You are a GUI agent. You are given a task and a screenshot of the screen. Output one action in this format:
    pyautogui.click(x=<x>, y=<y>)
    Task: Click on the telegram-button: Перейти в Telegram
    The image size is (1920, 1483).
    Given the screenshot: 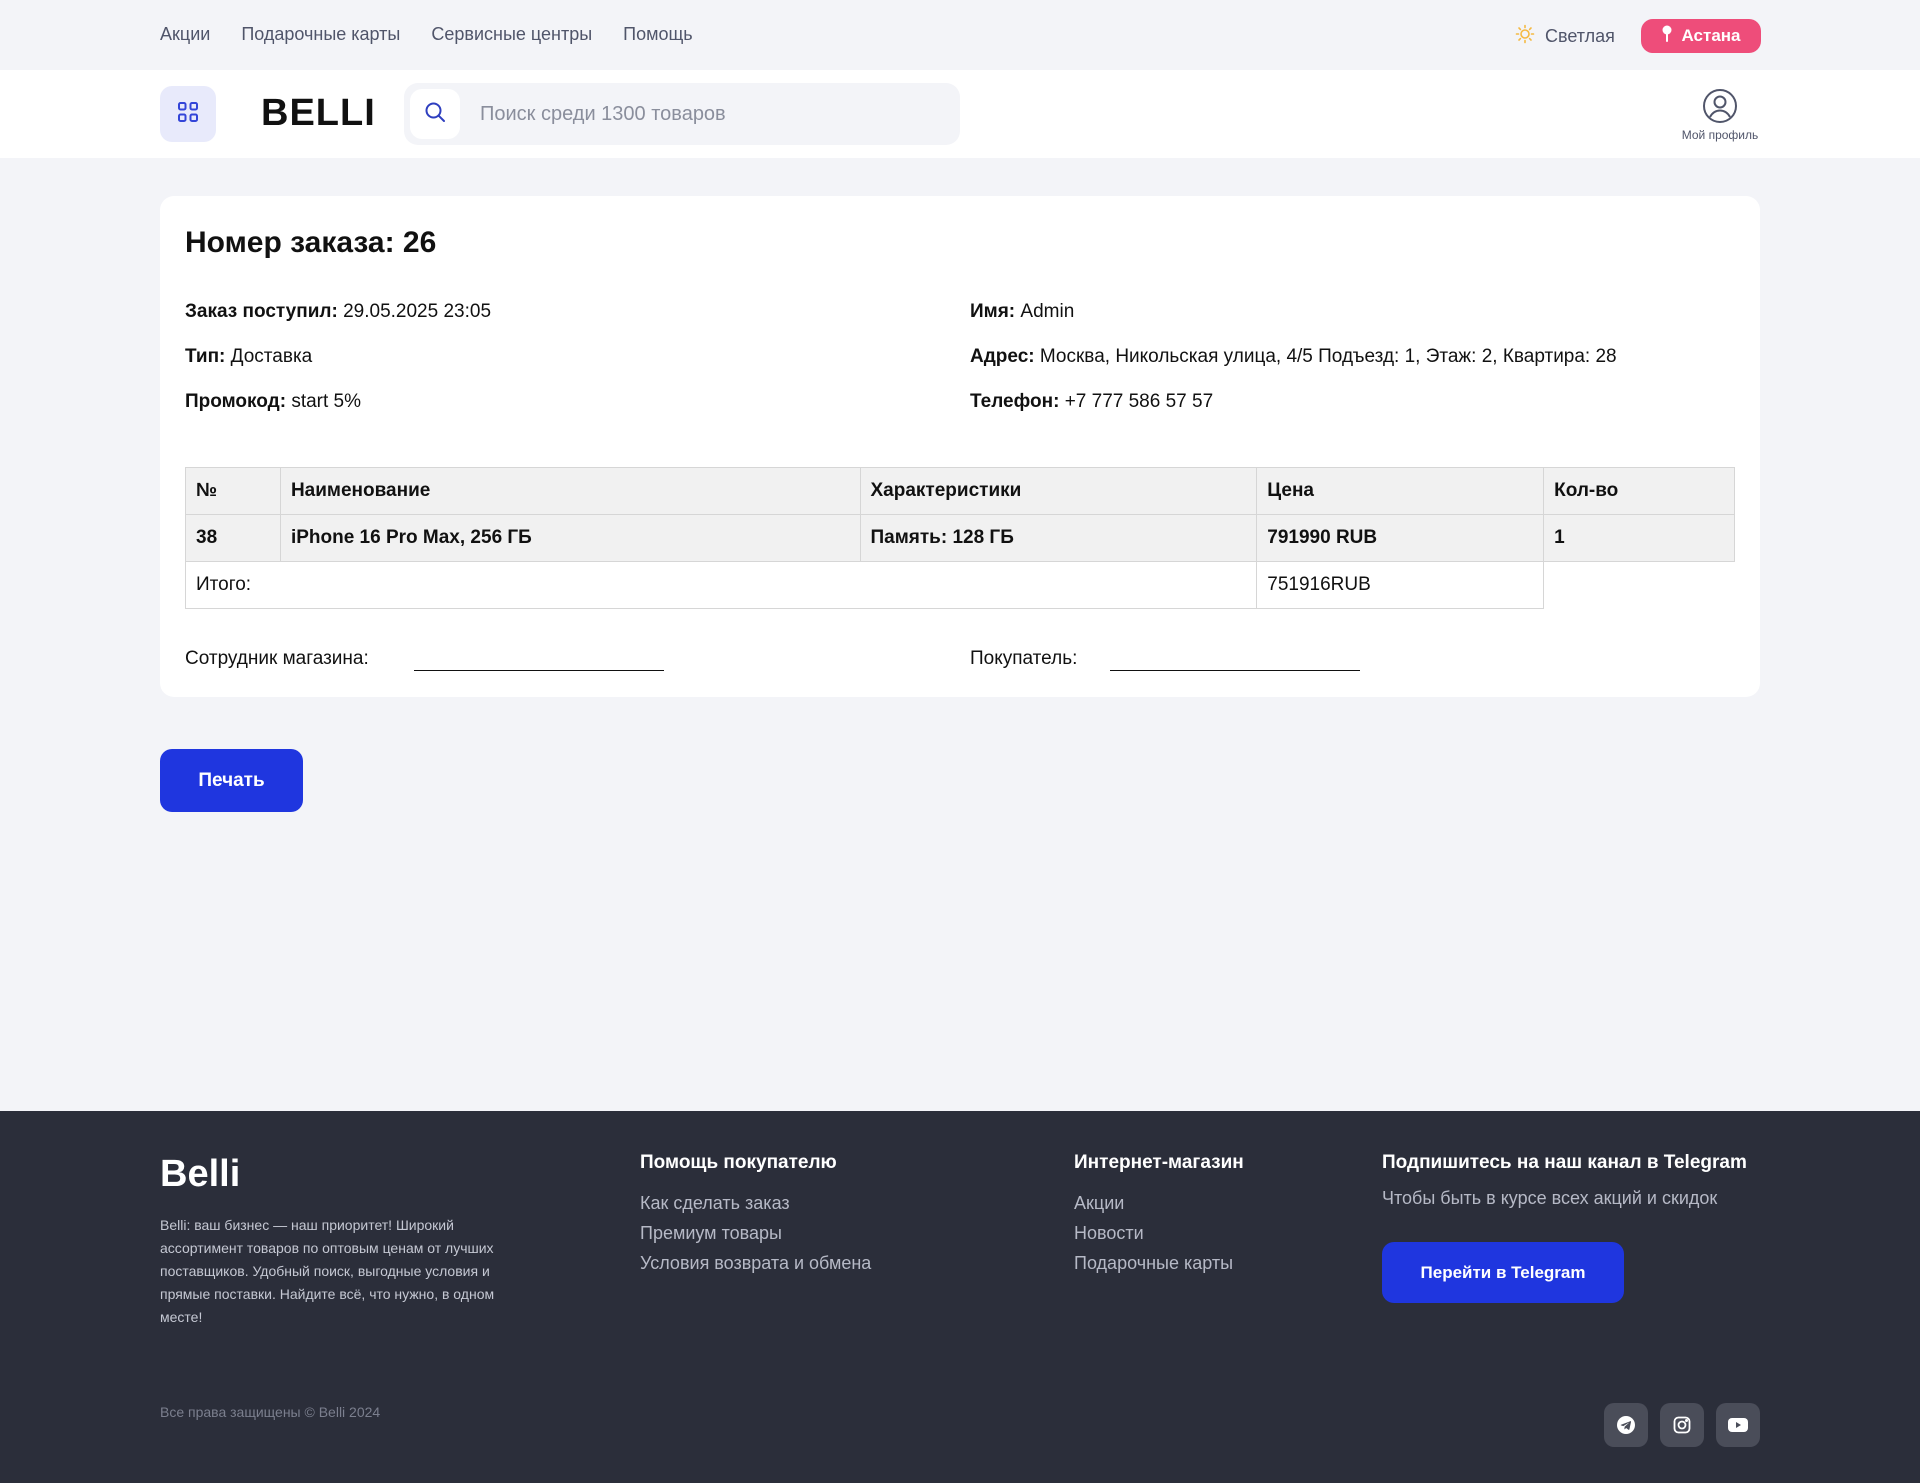 What is the action you would take?
    pyautogui.click(x=1503, y=1272)
    